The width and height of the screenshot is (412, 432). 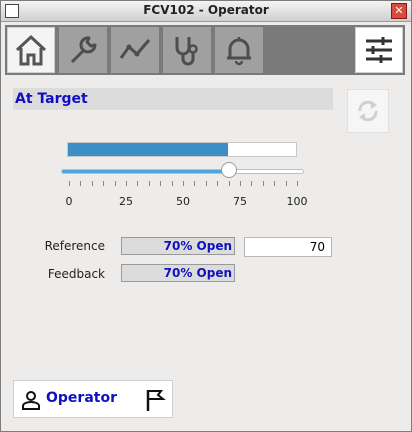 What do you see at coordinates (69, 201) in the screenshot?
I see `tick-label-0: 0` at bounding box center [69, 201].